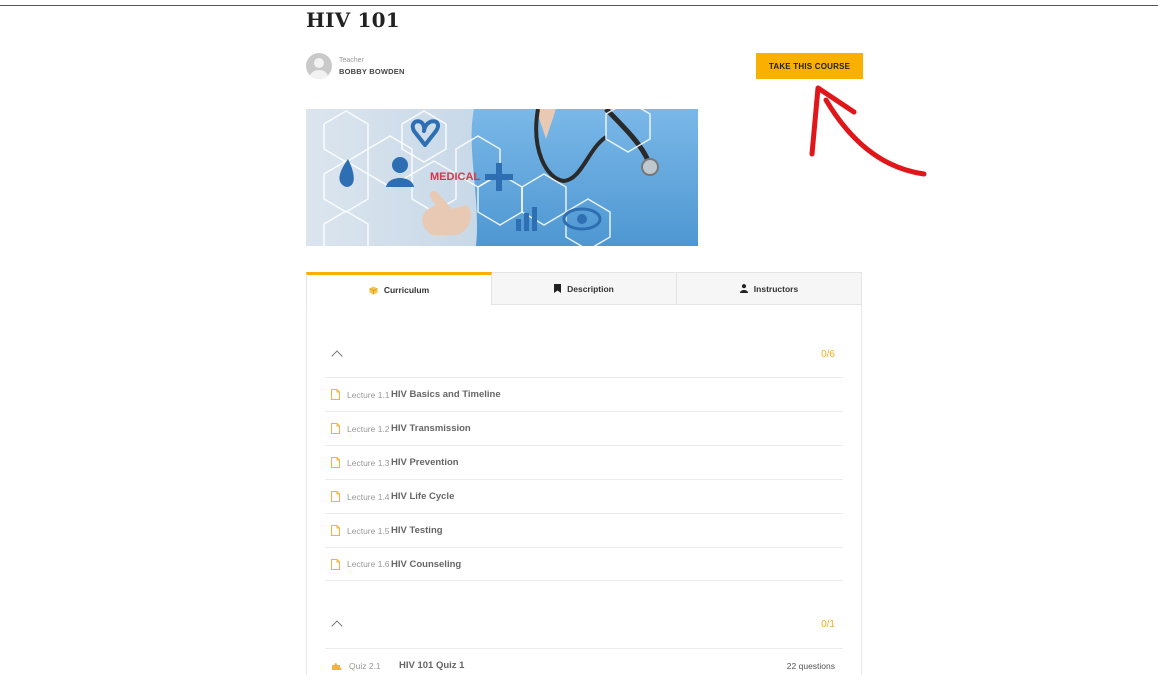  I want to click on lecture-row: Lecture 1.5 HIV Testing, so click(584, 530).